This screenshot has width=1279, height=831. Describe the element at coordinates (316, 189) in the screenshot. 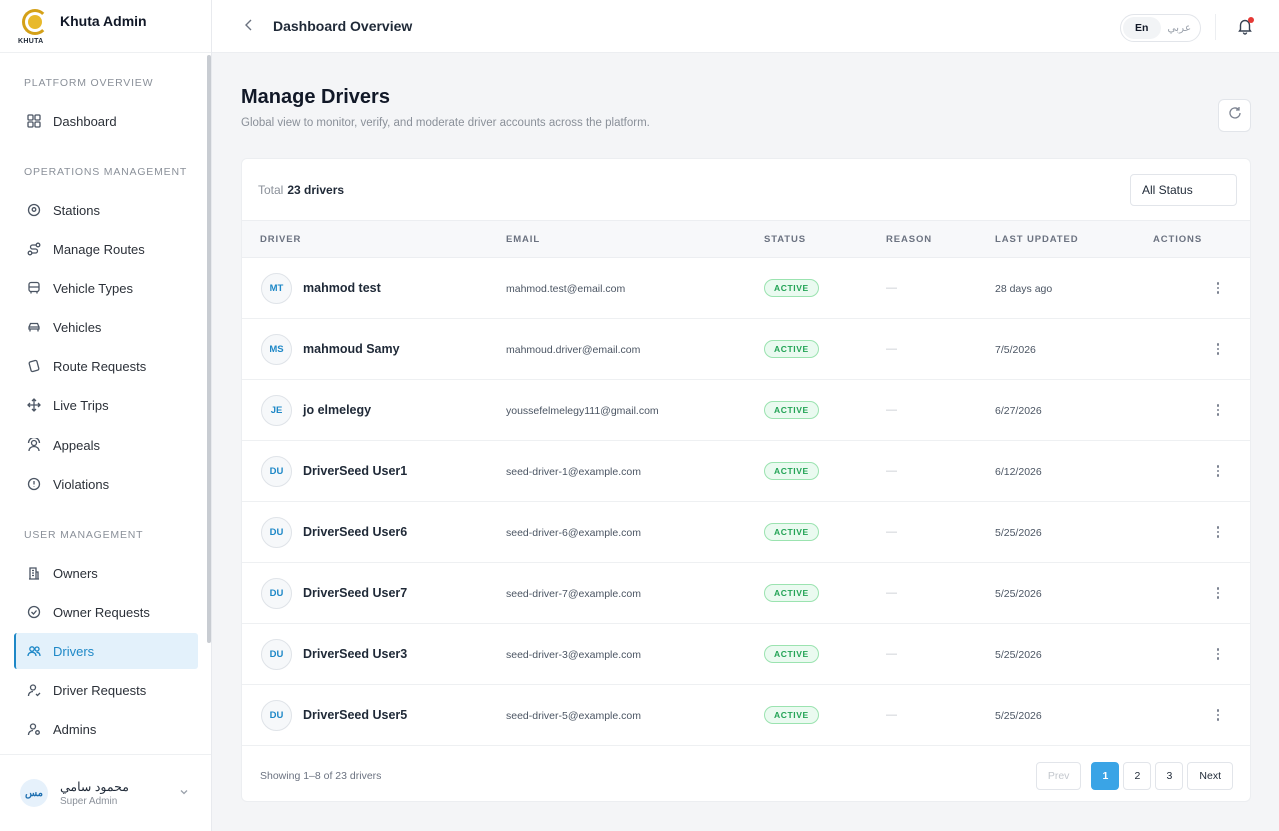

I see `total-value: 23 drivers` at that location.